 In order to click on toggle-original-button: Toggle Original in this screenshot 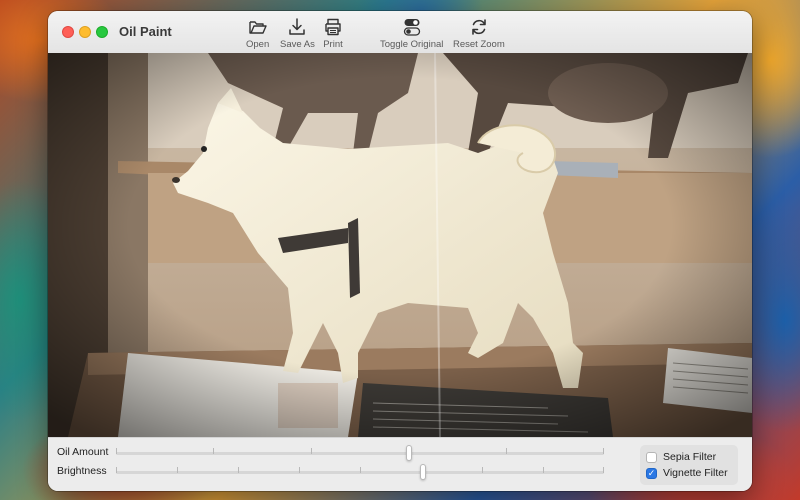, I will do `click(411, 33)`.